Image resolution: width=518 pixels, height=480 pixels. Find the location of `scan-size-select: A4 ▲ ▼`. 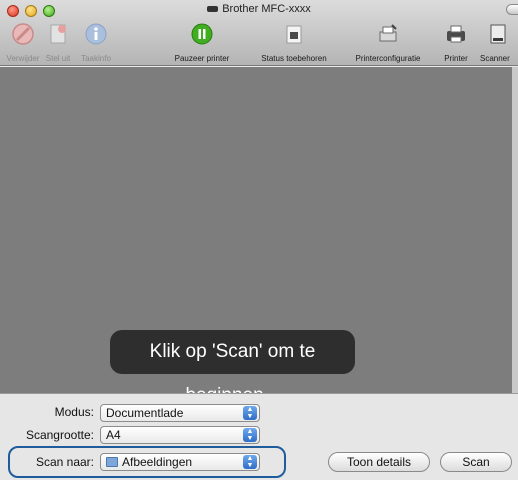

scan-size-select: A4 ▲ ▼ is located at coordinates (180, 435).